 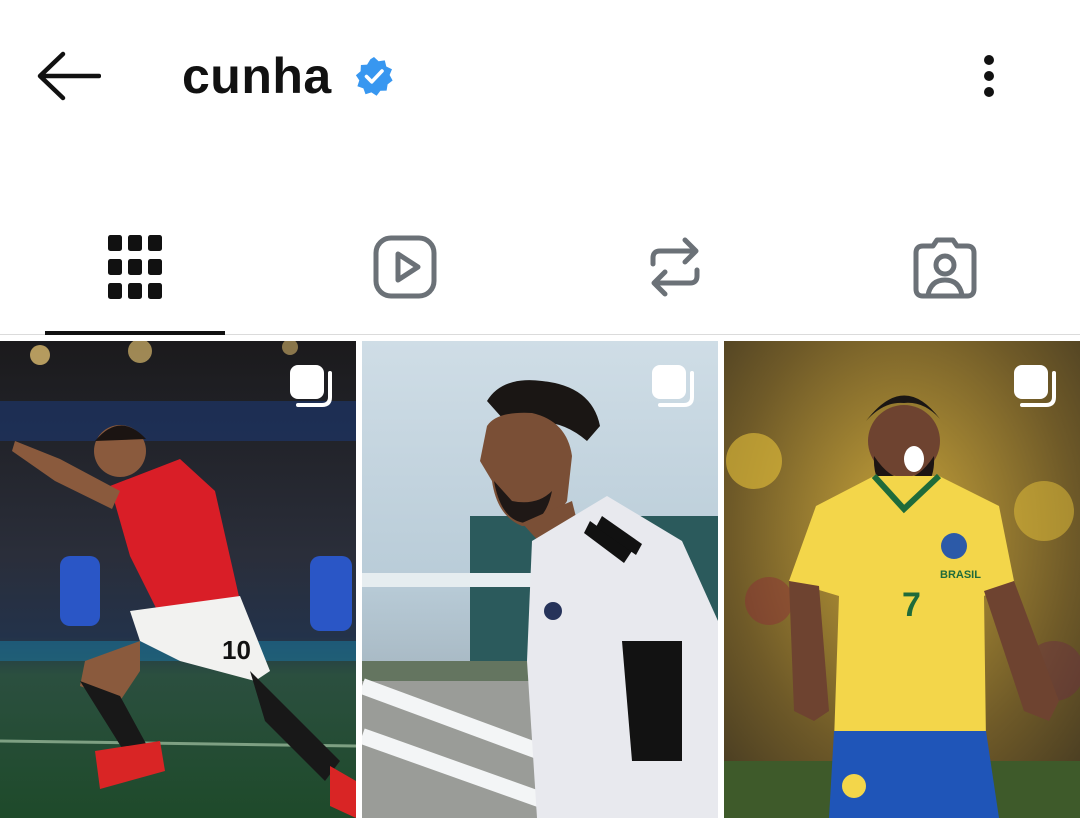 I want to click on tab-reposts, so click(x=675, y=267).